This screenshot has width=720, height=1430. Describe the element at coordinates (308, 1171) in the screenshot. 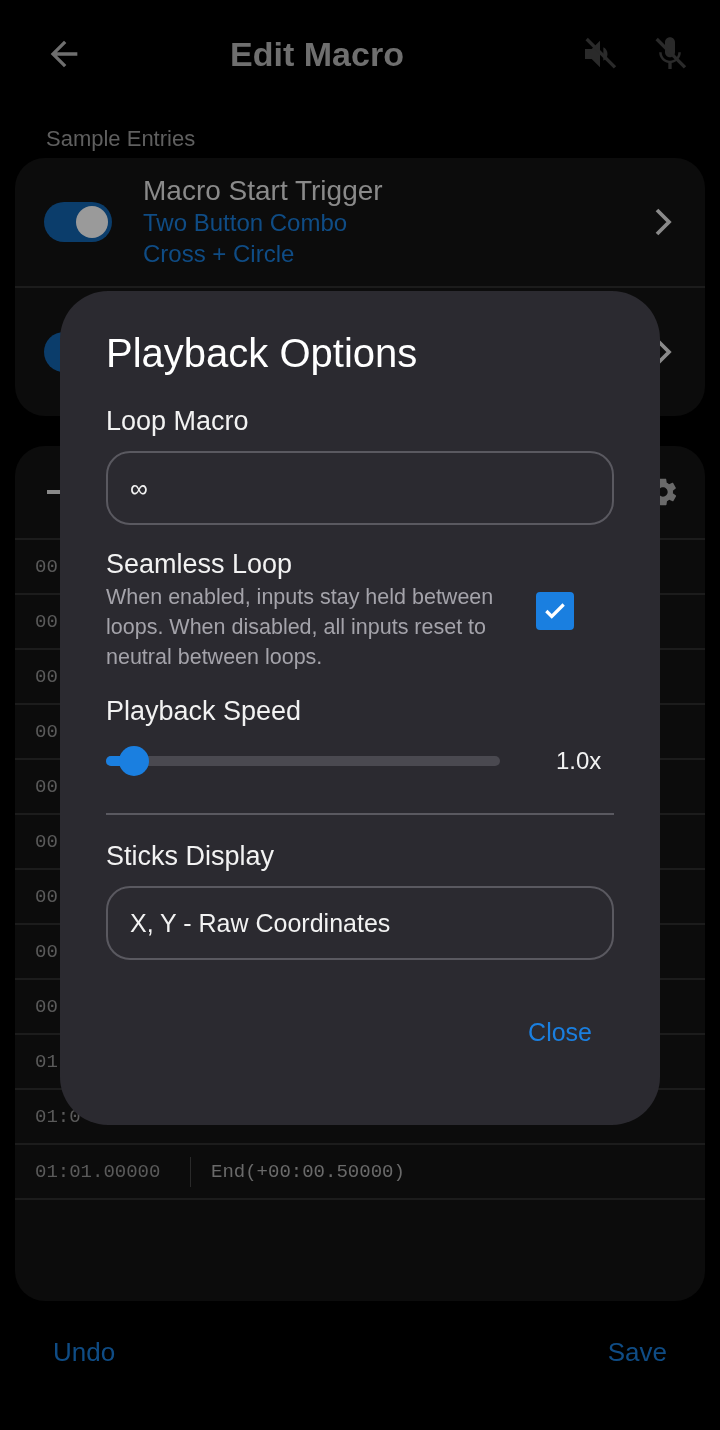

I see `event-cell: End(+00:00.50000)` at that location.